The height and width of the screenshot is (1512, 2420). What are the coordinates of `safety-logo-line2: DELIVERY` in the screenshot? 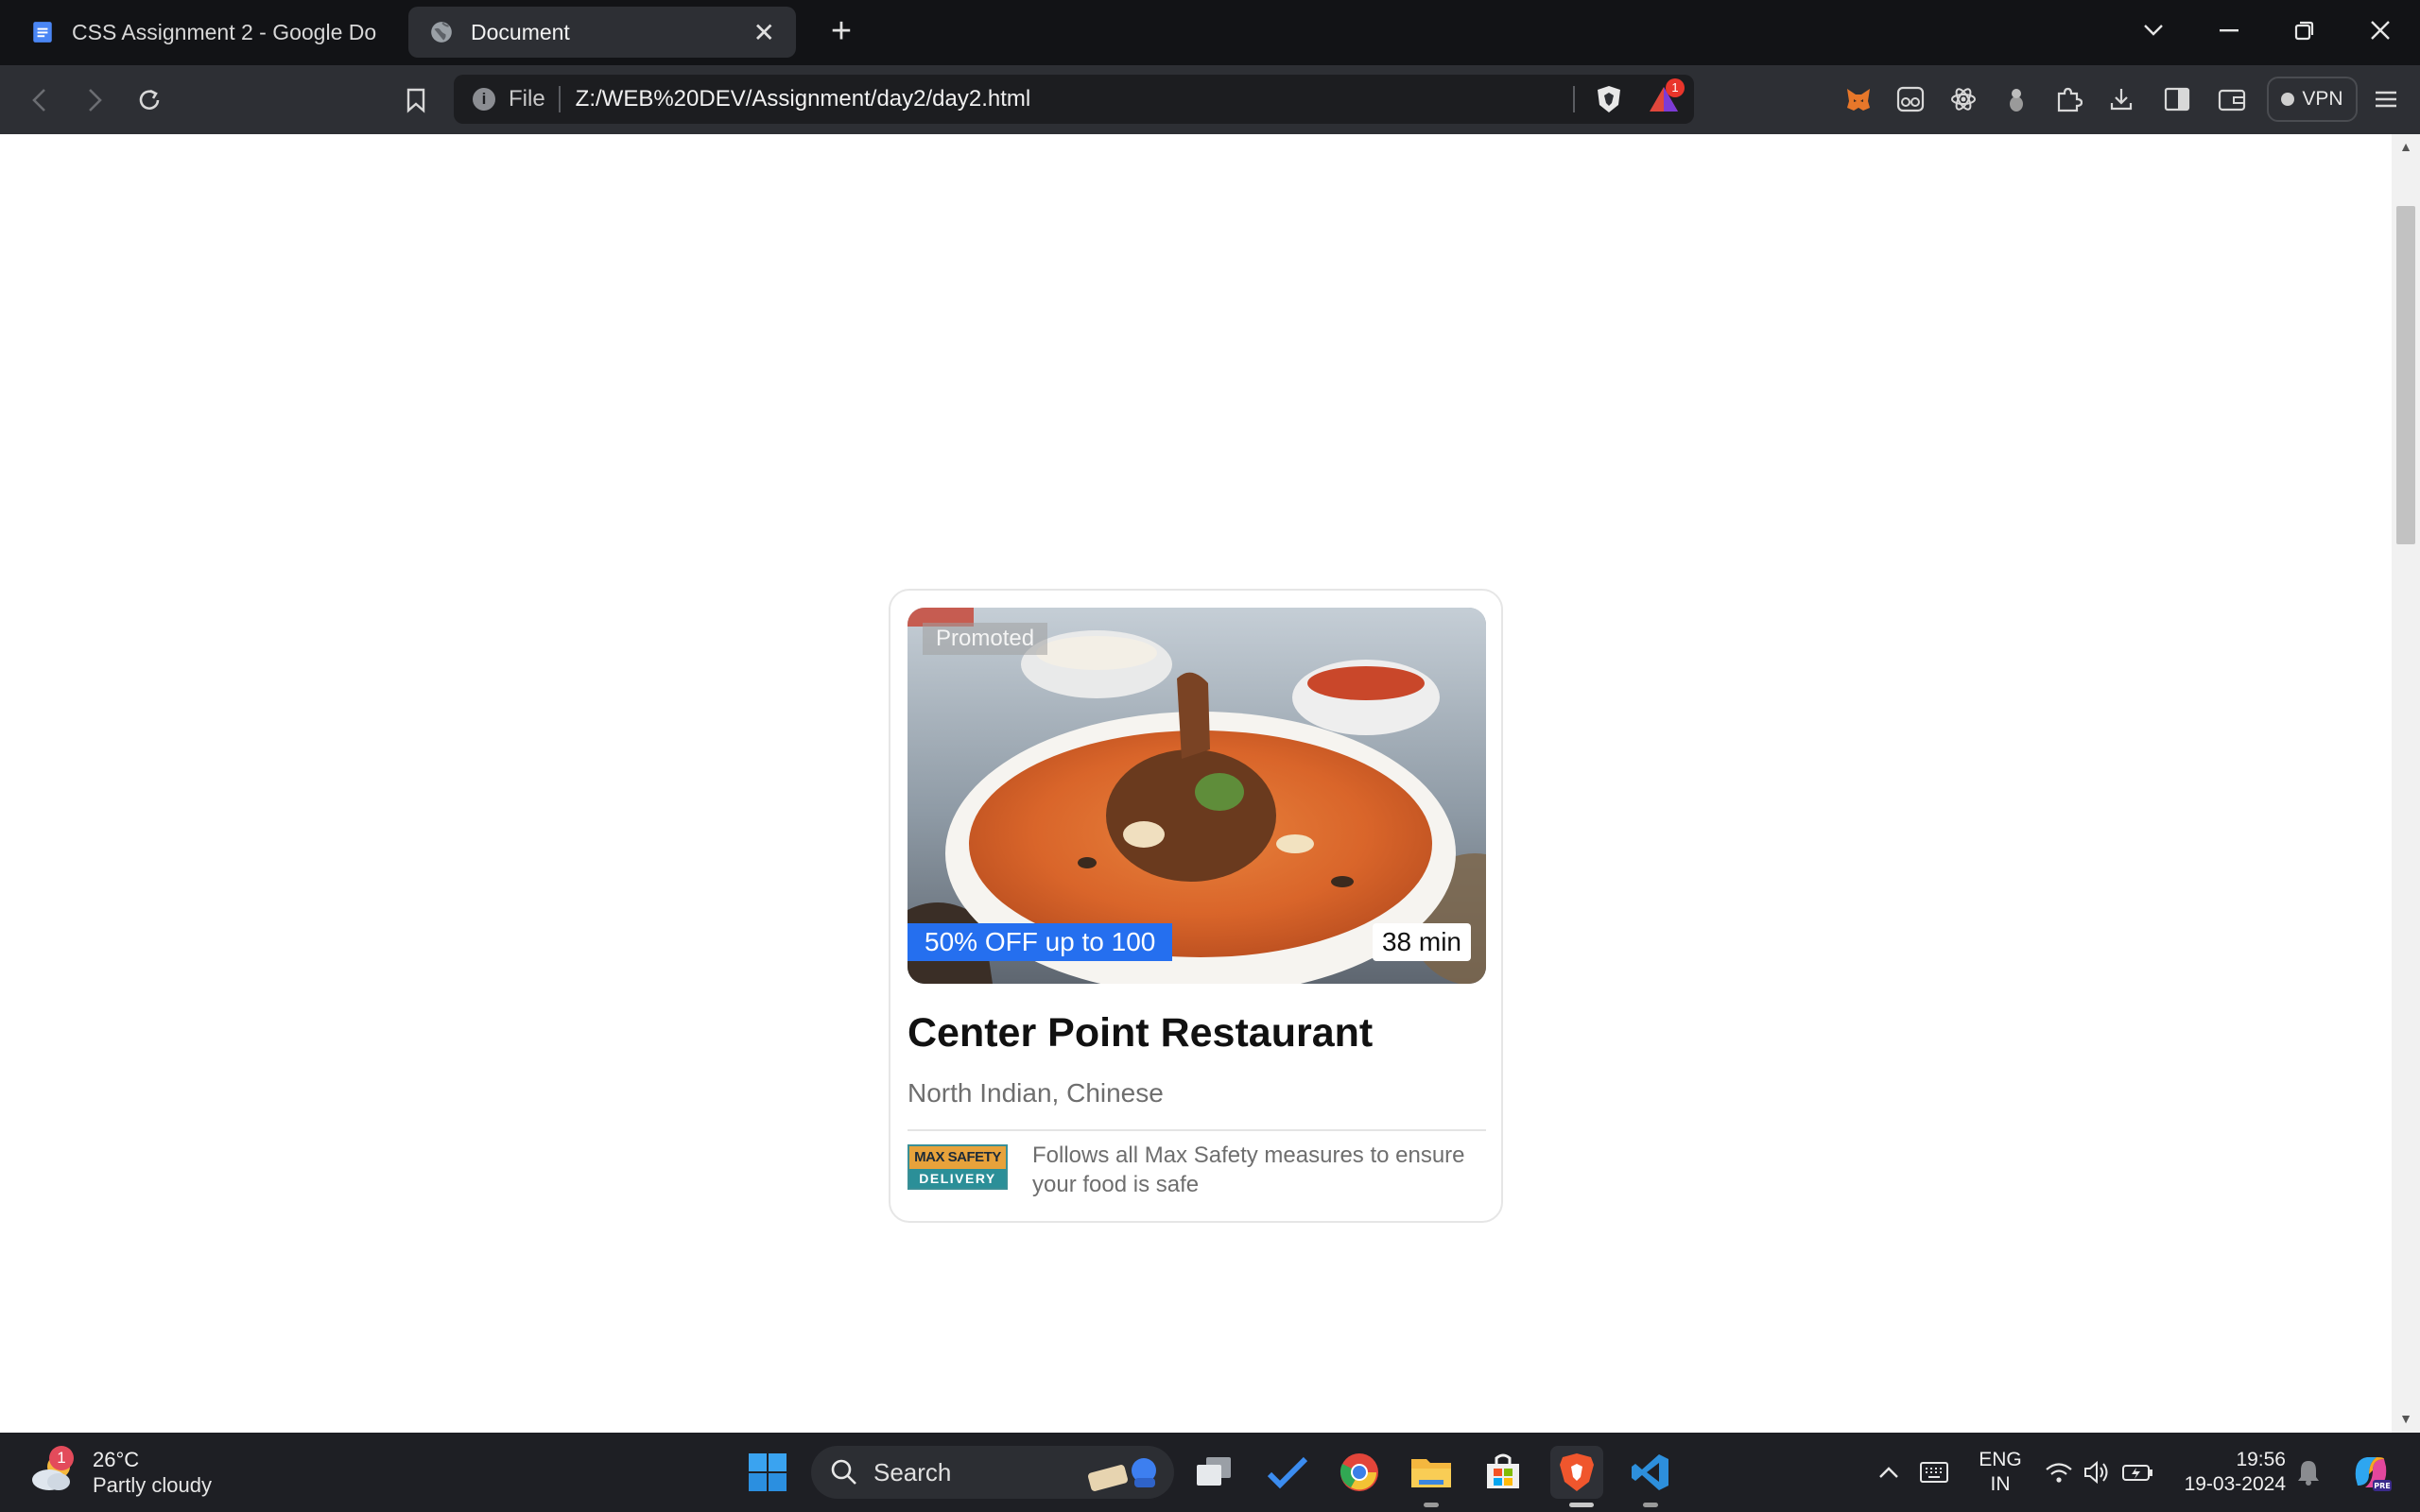 It's located at (957, 1178).